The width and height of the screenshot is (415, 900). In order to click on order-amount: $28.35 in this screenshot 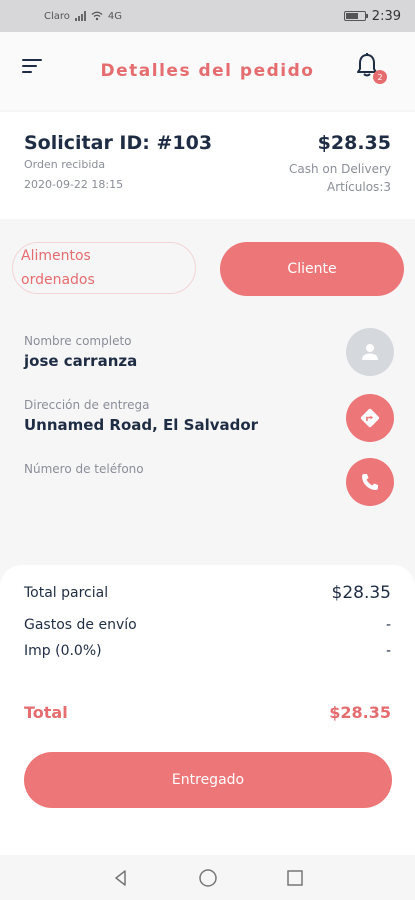, I will do `click(354, 143)`.